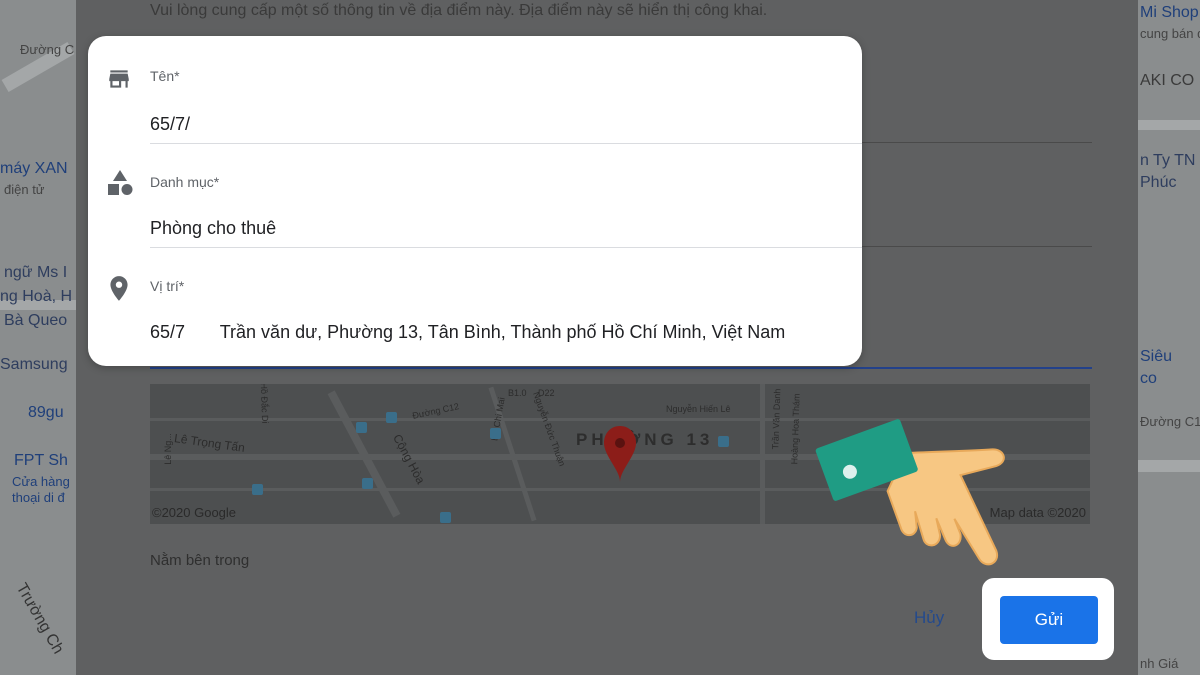 This screenshot has width=1200, height=675. Describe the element at coordinates (209, 443) in the screenshot. I see `street-label: Lê Trọng Tấn` at that location.